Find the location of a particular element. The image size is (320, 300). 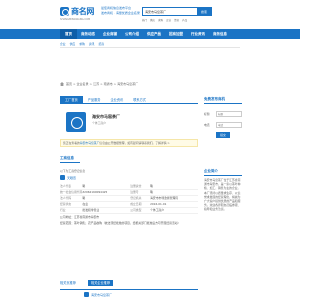

subnav-item: 企业 is located at coordinates (63, 44).